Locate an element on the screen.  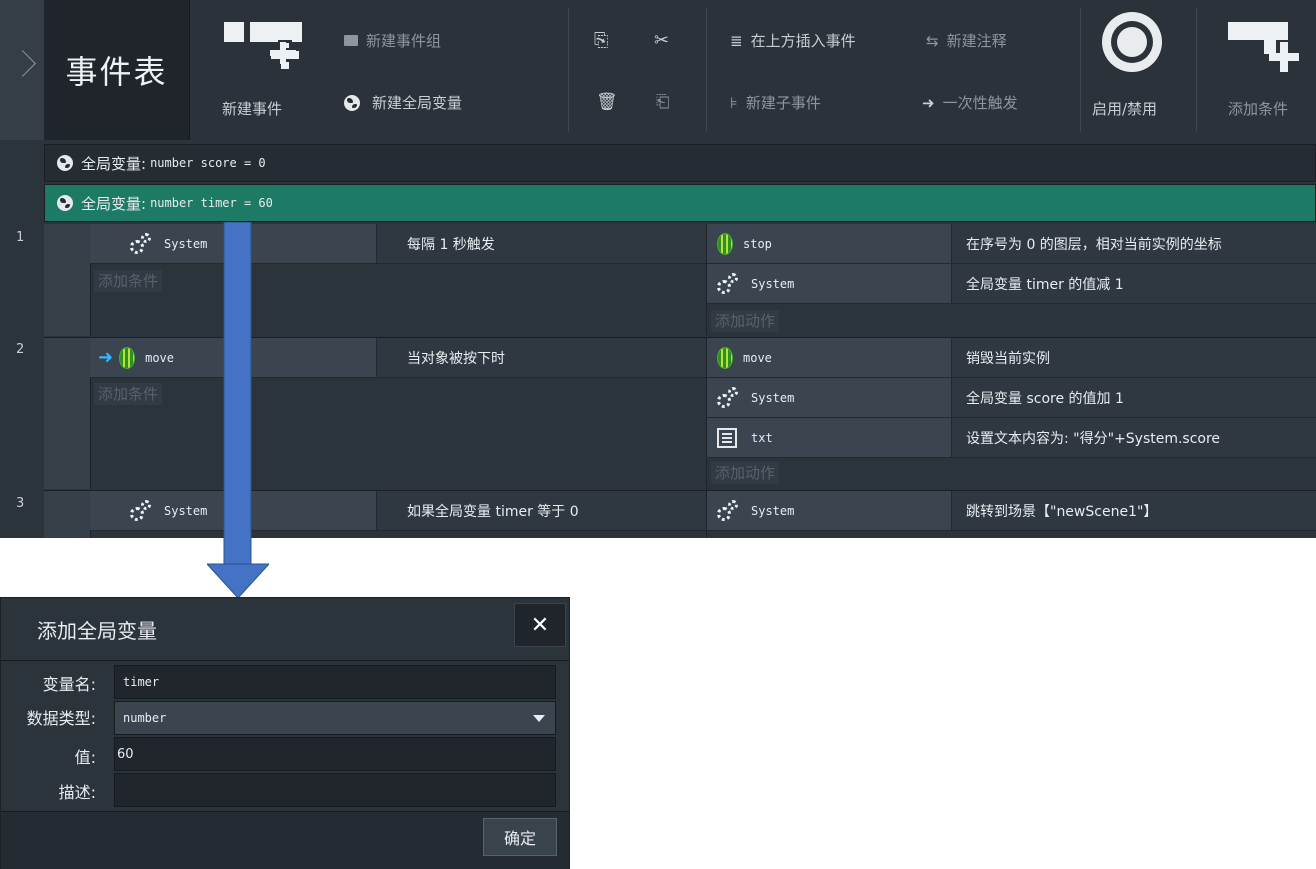
page-title: 事件表 is located at coordinates (117, 70).